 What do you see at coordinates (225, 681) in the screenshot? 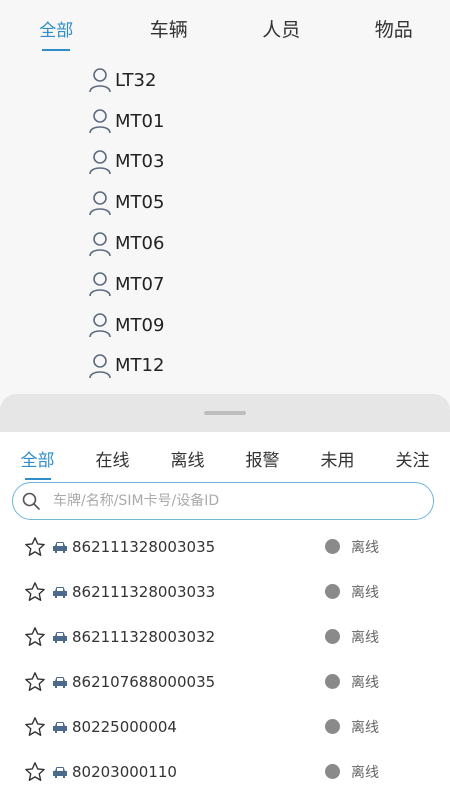
I see `device-row: 862107688000035 离线` at bounding box center [225, 681].